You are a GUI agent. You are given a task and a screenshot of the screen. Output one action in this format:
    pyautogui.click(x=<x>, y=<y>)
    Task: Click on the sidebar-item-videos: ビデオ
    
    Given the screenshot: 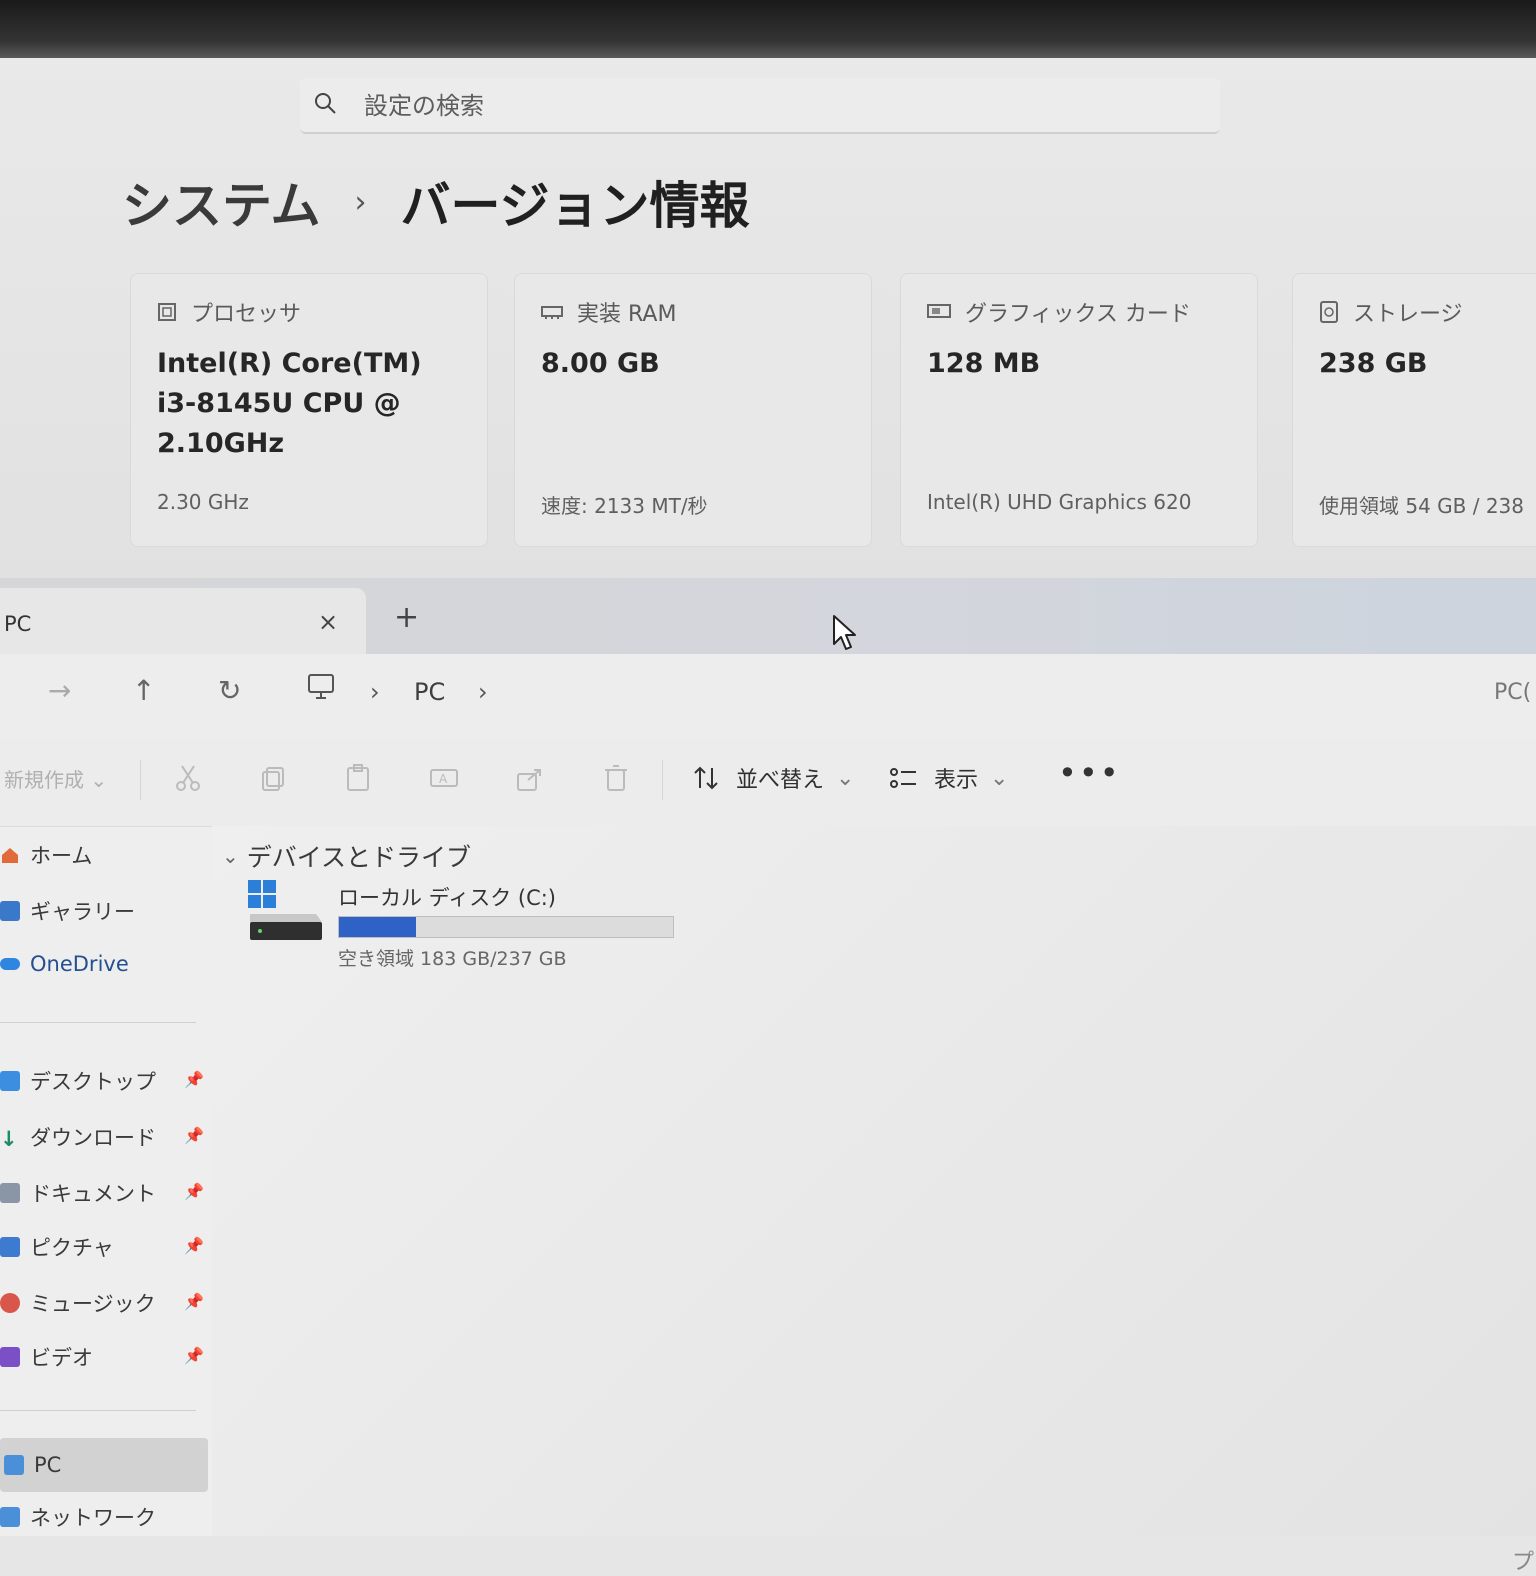 What is the action you would take?
    pyautogui.click(x=46, y=1357)
    